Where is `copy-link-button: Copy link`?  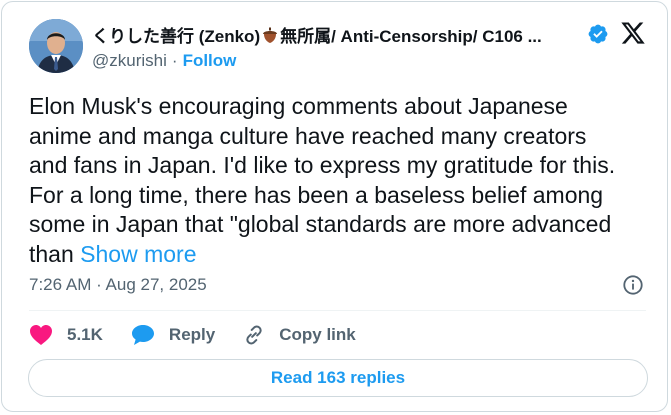
copy-link-button: Copy link is located at coordinates (299, 335).